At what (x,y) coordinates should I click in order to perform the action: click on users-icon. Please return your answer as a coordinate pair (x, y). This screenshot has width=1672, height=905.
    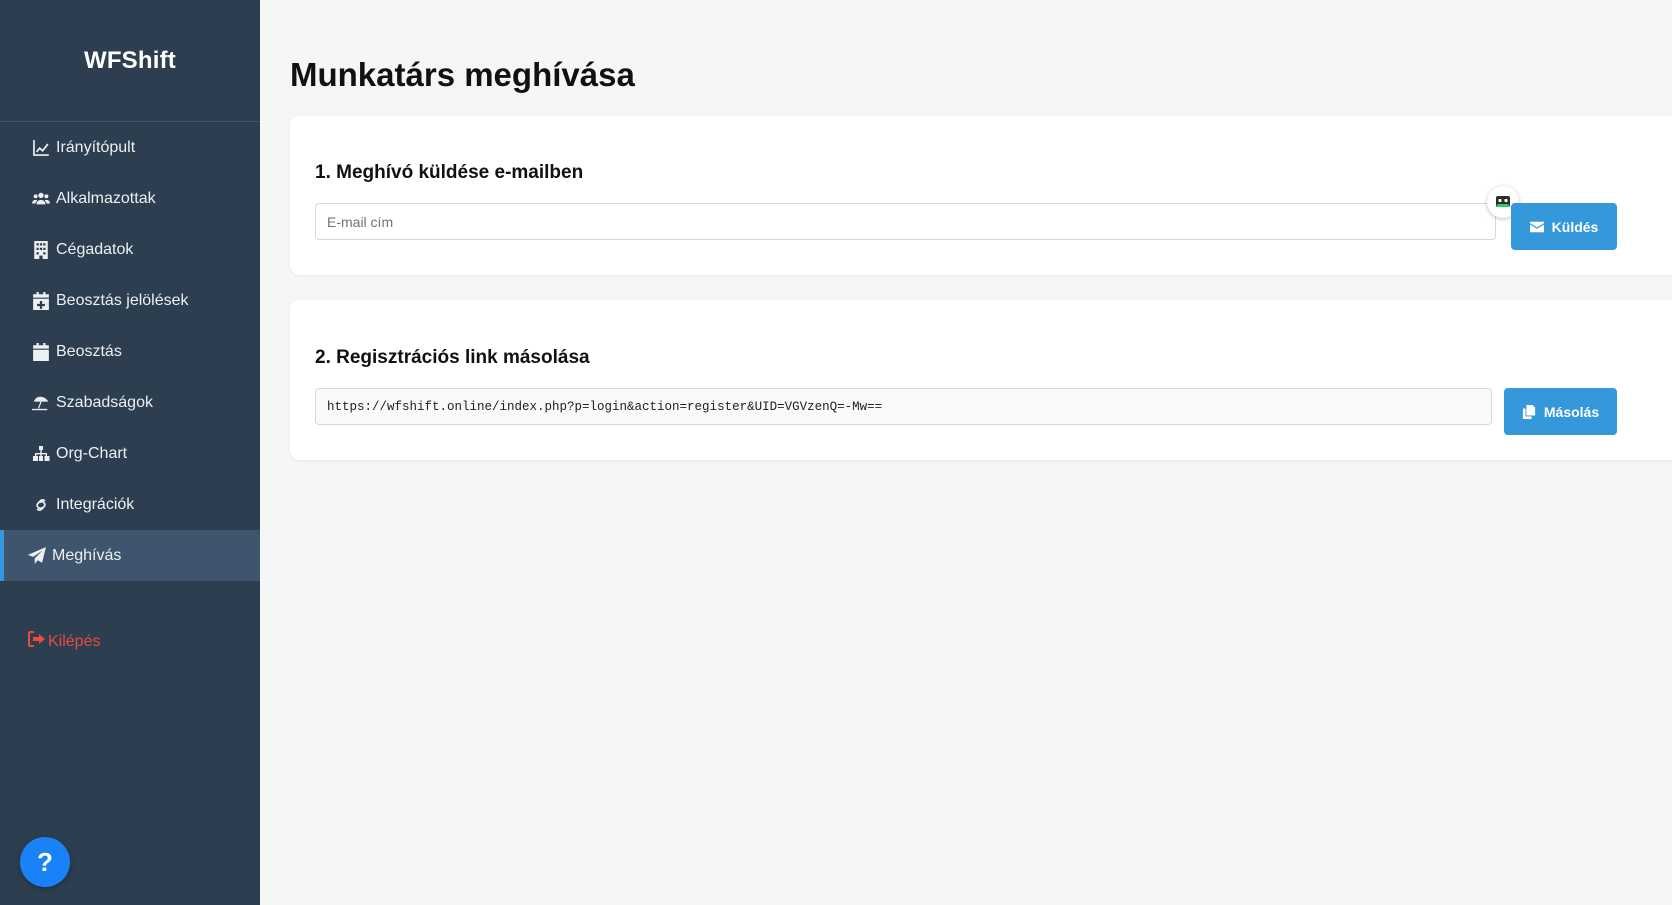
    Looking at the image, I should click on (43, 199).